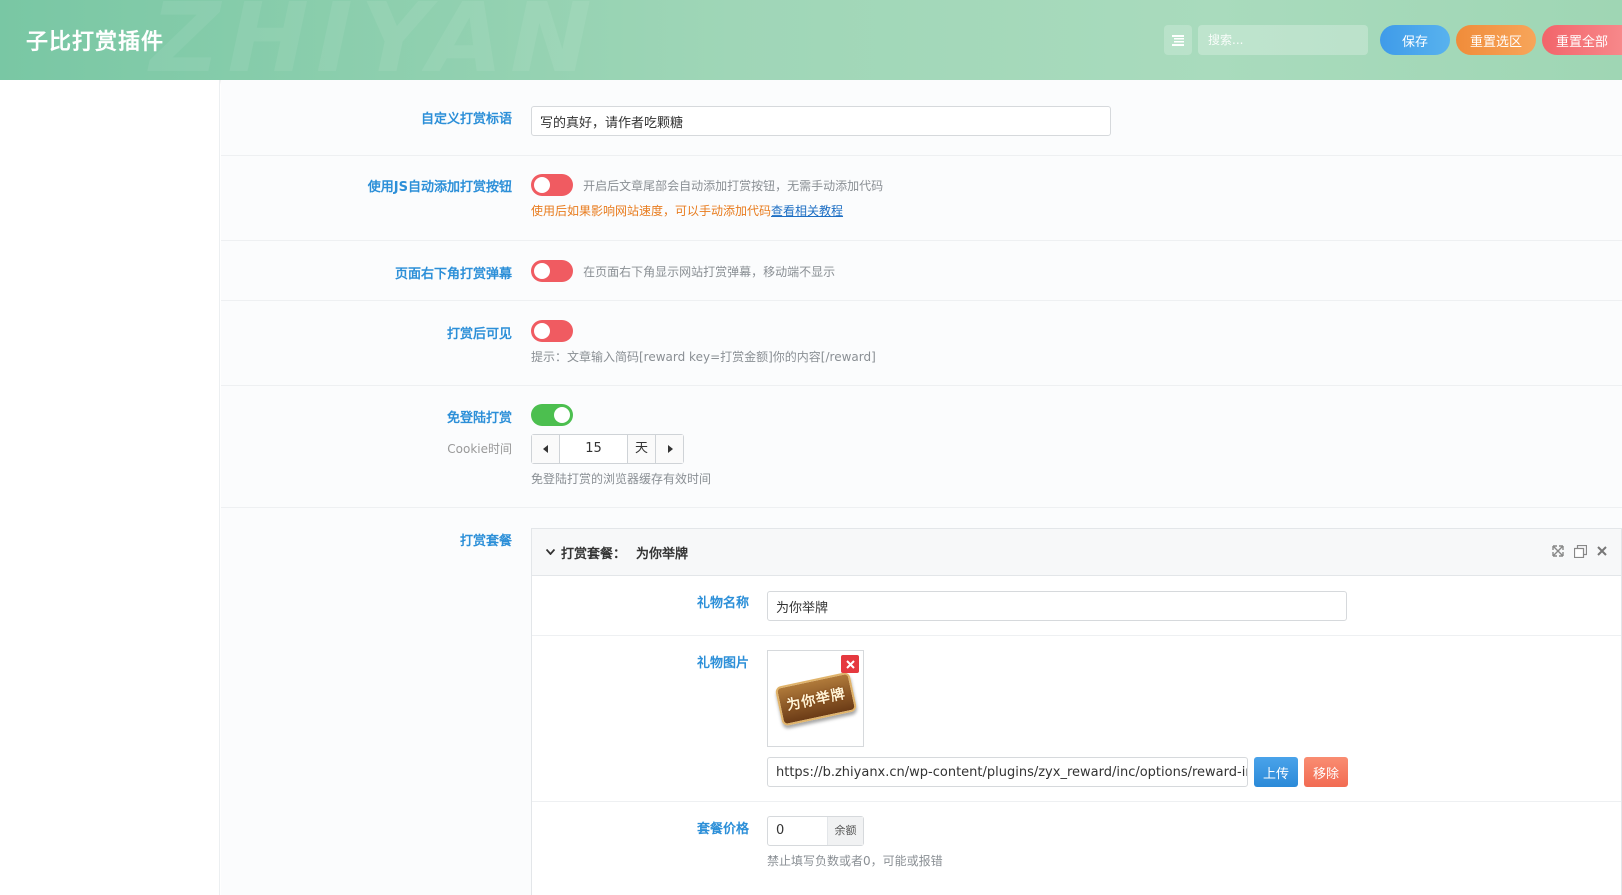 The image size is (1622, 895). I want to click on option-label: 页面右下角打赏弹幕, so click(453, 274).